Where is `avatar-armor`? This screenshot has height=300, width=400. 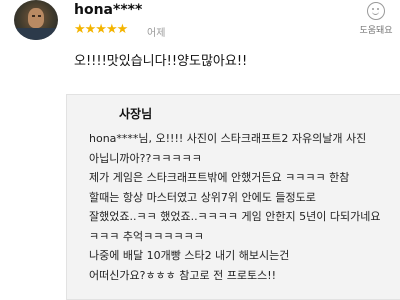 avatar-armor is located at coordinates (36, 34).